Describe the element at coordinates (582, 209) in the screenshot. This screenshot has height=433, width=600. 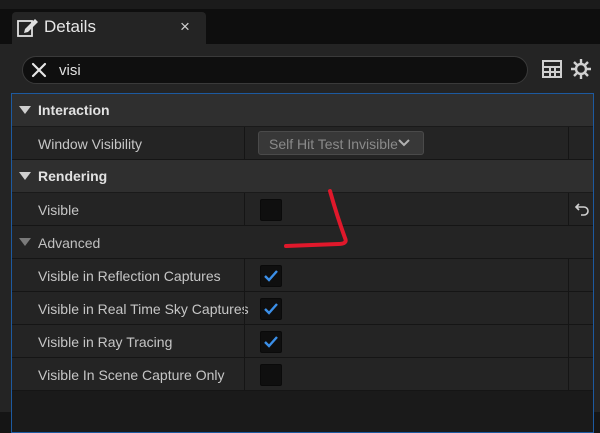
I see `reset-arrow-icon` at that location.